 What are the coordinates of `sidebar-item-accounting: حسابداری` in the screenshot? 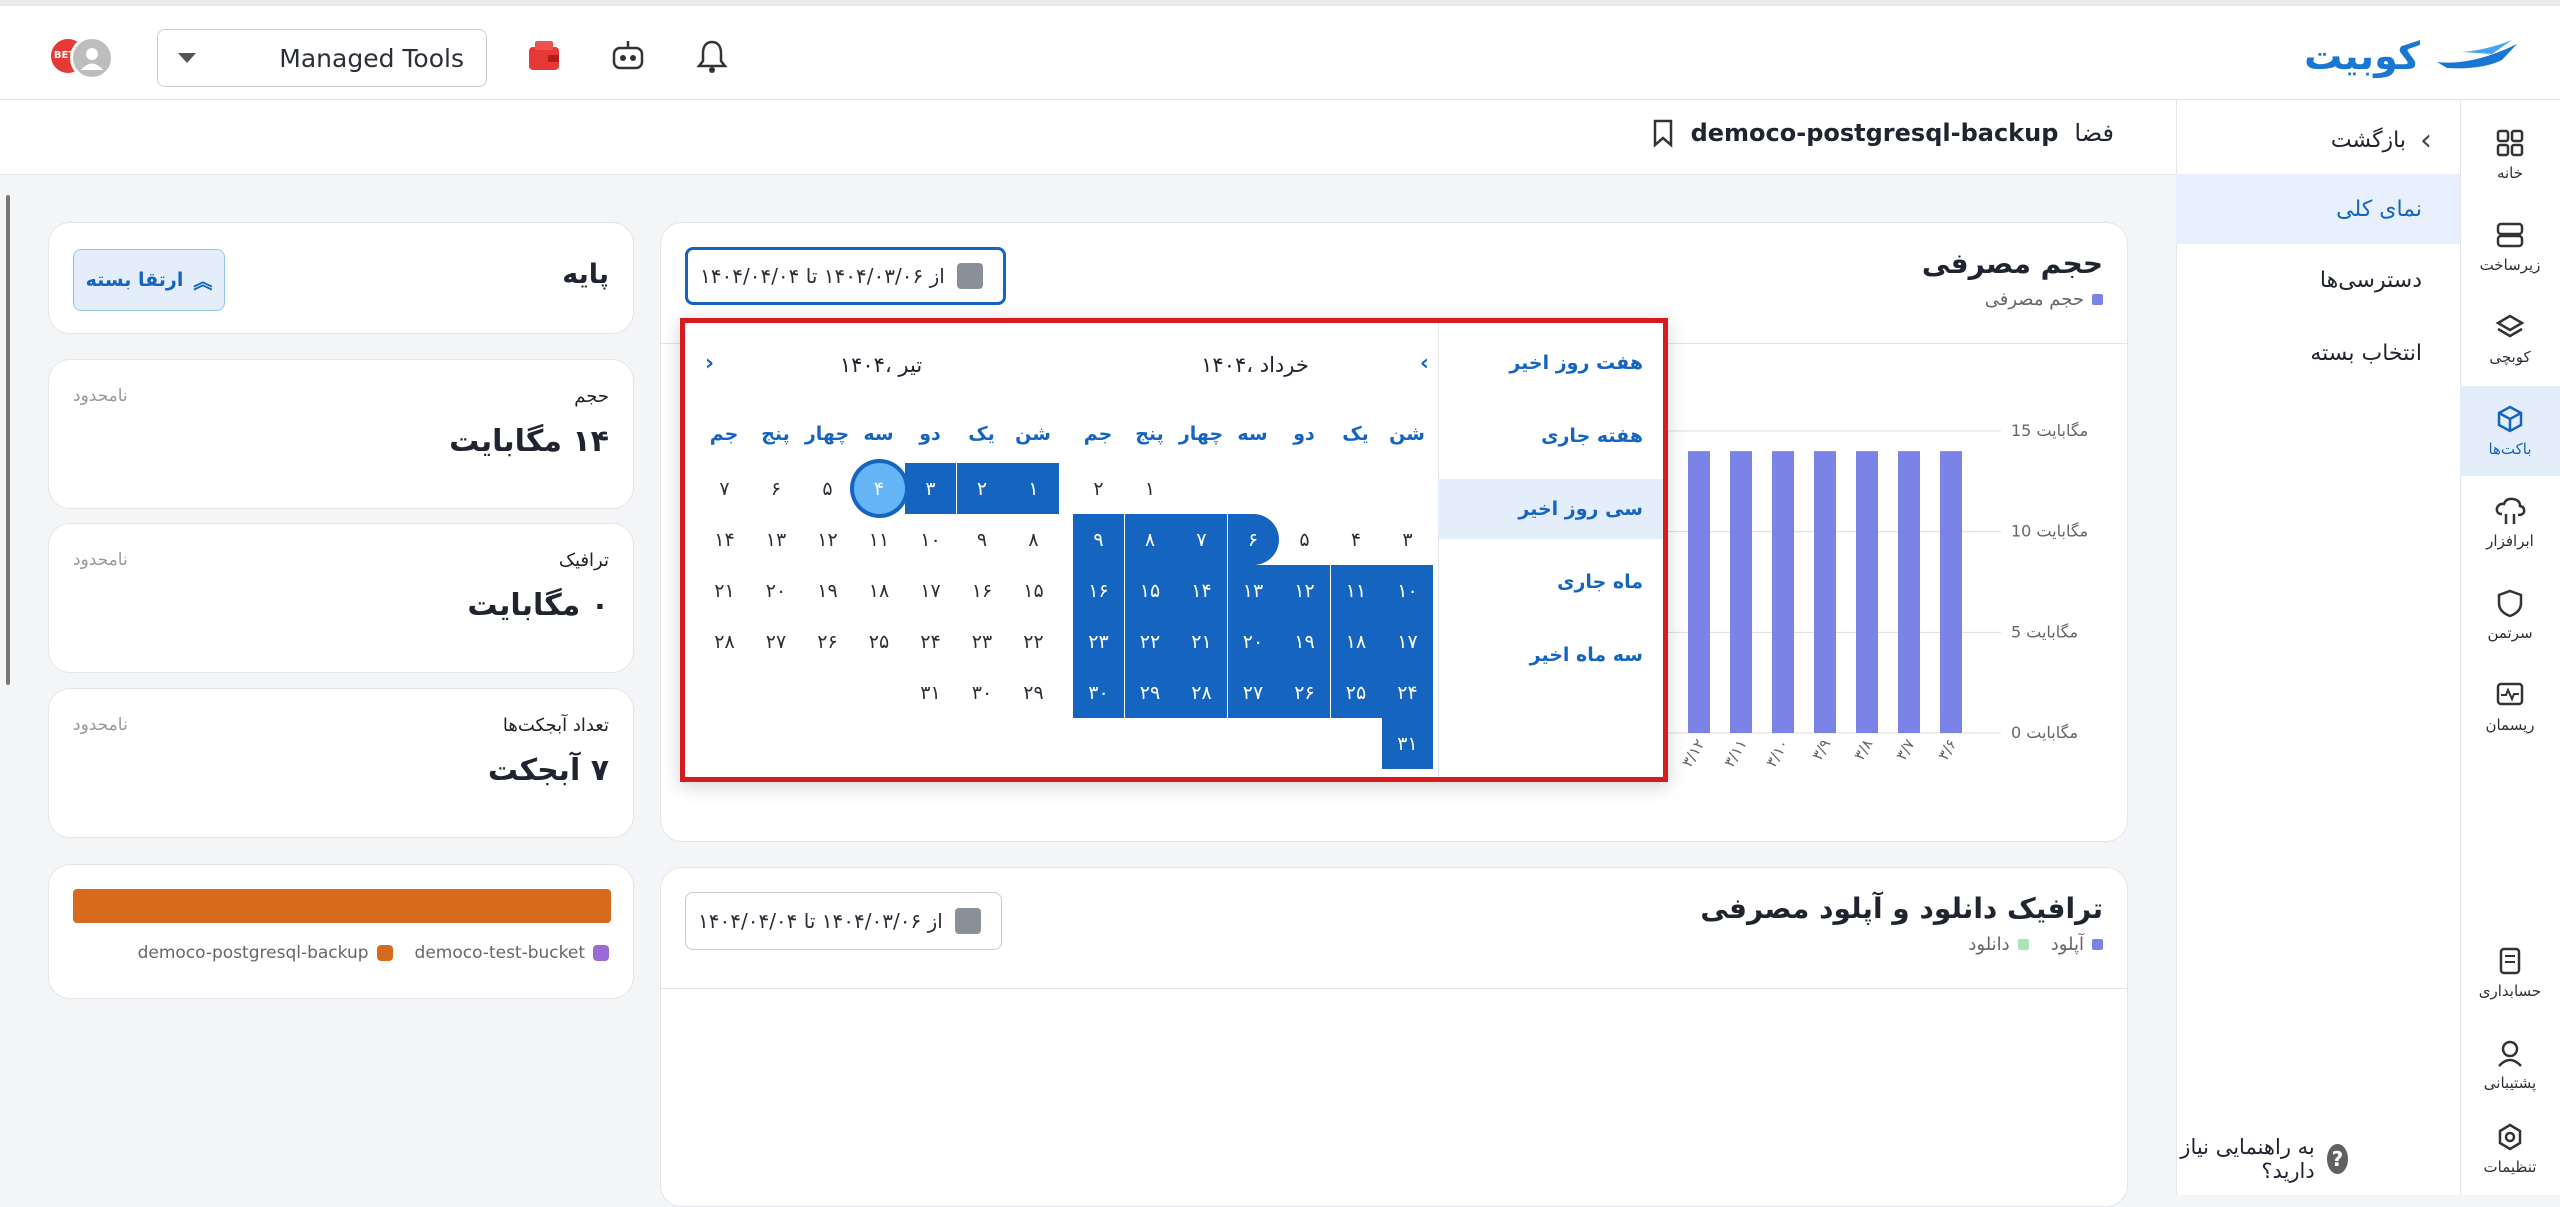 It's located at (2510, 973).